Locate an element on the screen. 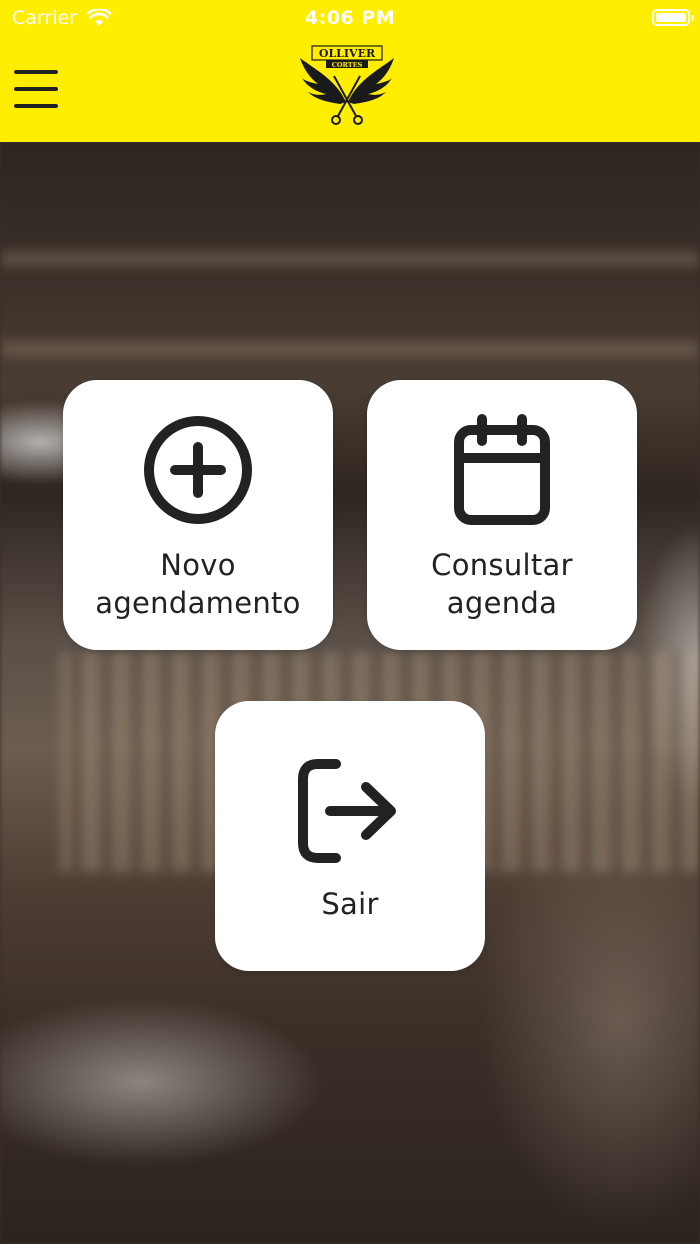 Image resolution: width=700 pixels, height=1244 pixels. view-schedule-label-line2: agenda is located at coordinates (502, 603).